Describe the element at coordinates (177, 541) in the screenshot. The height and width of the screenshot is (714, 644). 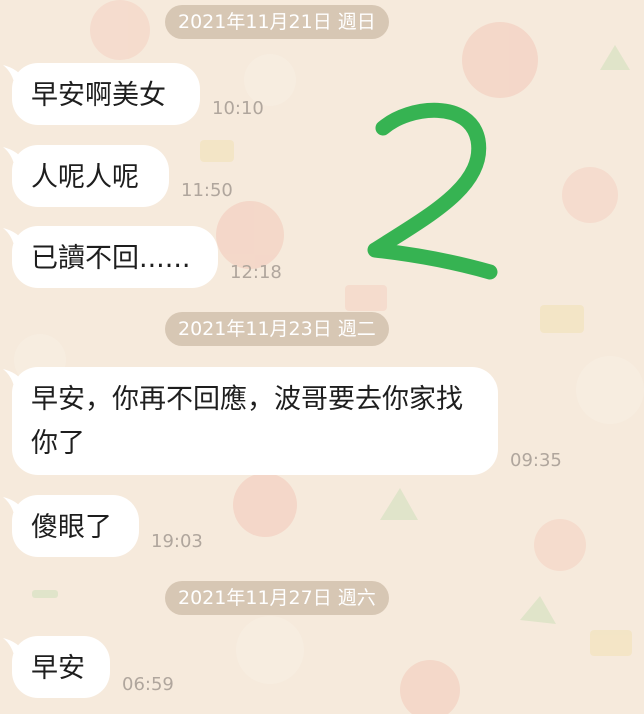
I see `message-timestamp: 19:03` at that location.